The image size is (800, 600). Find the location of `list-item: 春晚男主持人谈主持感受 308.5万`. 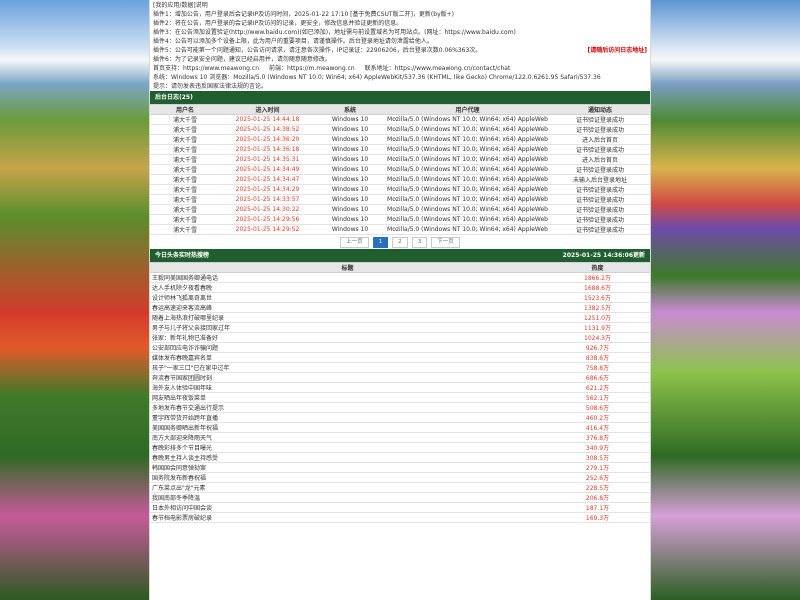

list-item: 春晚男主持人谈主持感受 308.5万 is located at coordinates (400, 457).